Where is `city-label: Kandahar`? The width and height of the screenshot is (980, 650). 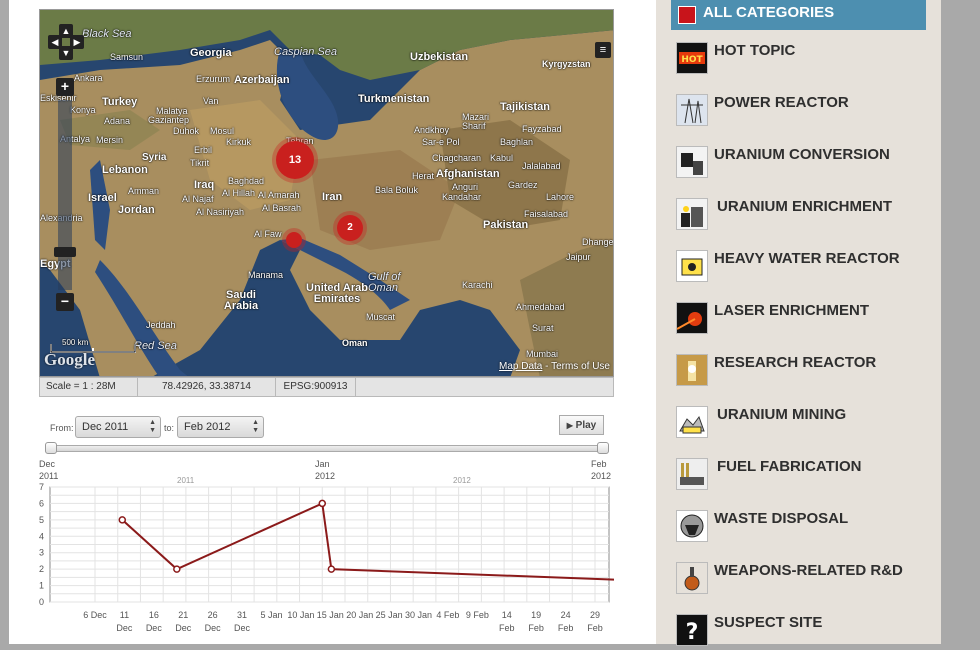 city-label: Kandahar is located at coordinates (462, 197).